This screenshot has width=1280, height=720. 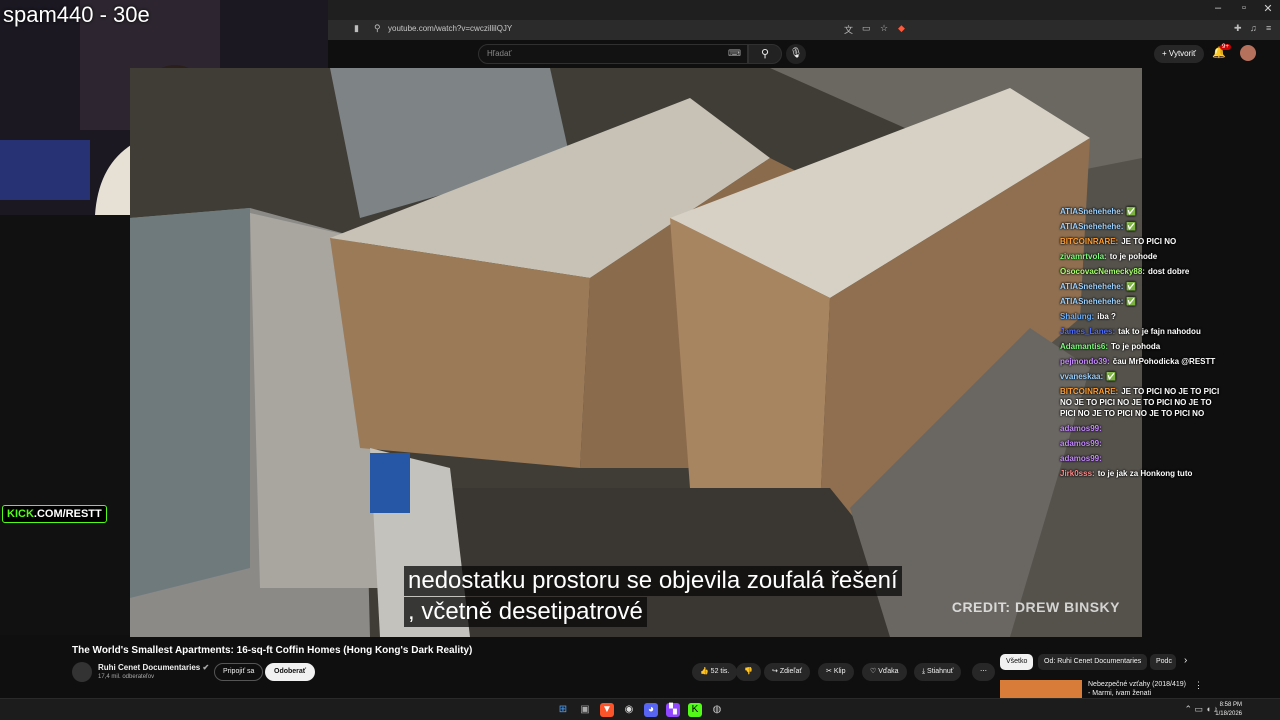 What do you see at coordinates (720, 671) in the screenshot?
I see `like-count: 52 tis.` at bounding box center [720, 671].